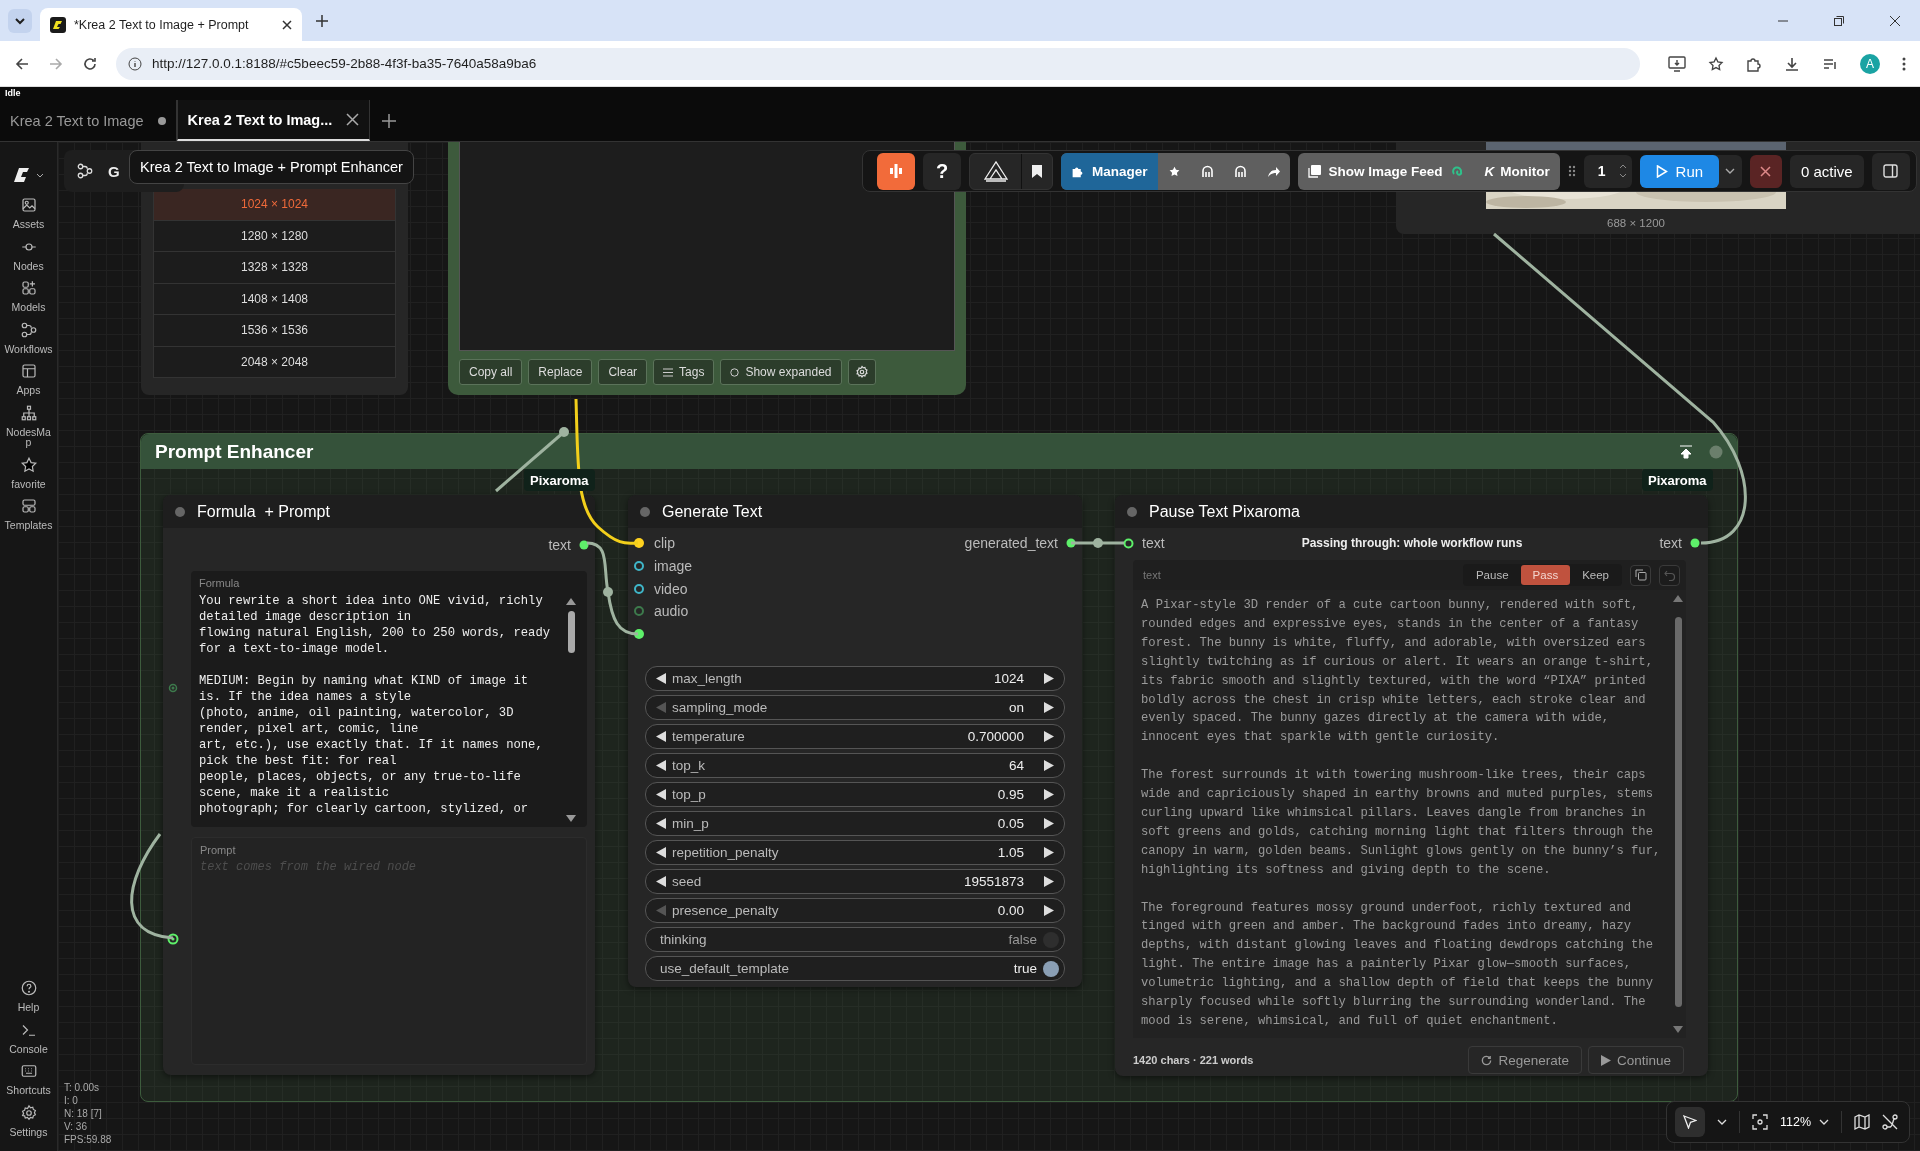 The height and width of the screenshot is (1151, 1920). I want to click on stats-button, so click(896, 171).